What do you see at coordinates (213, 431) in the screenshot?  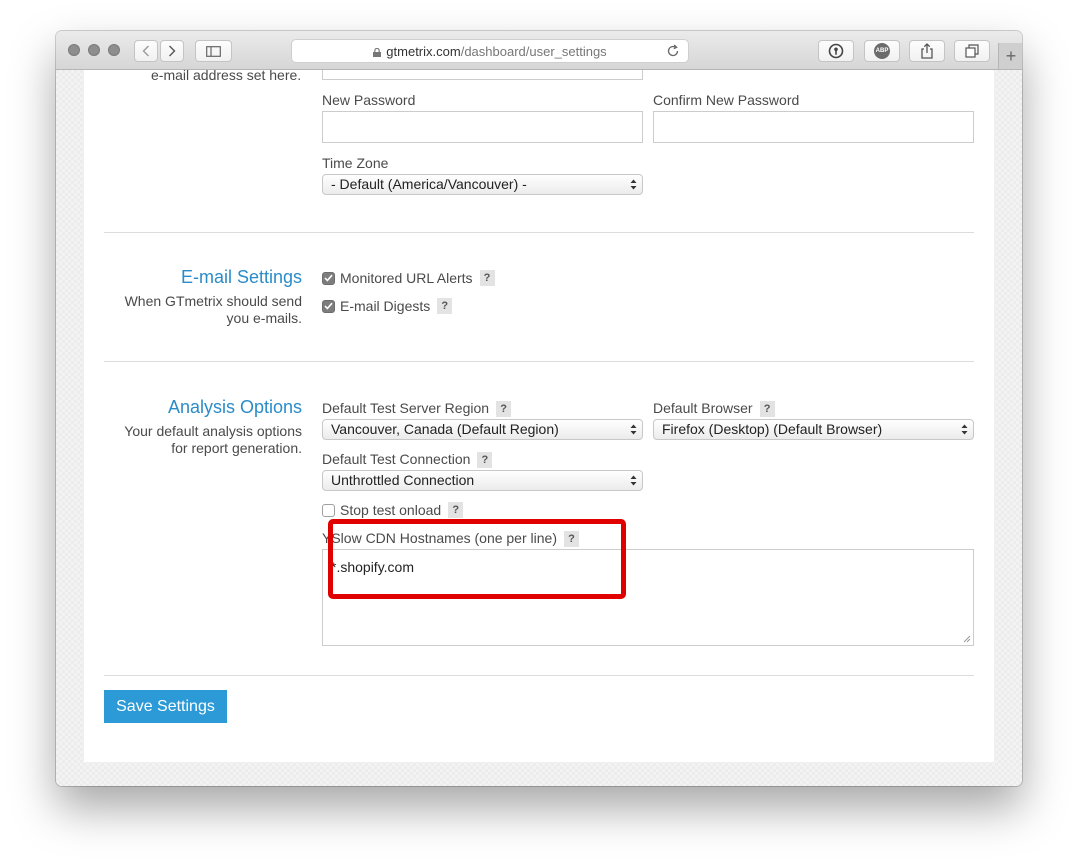 I see `analysis-options-desc-line1: Your default analysis options` at bounding box center [213, 431].